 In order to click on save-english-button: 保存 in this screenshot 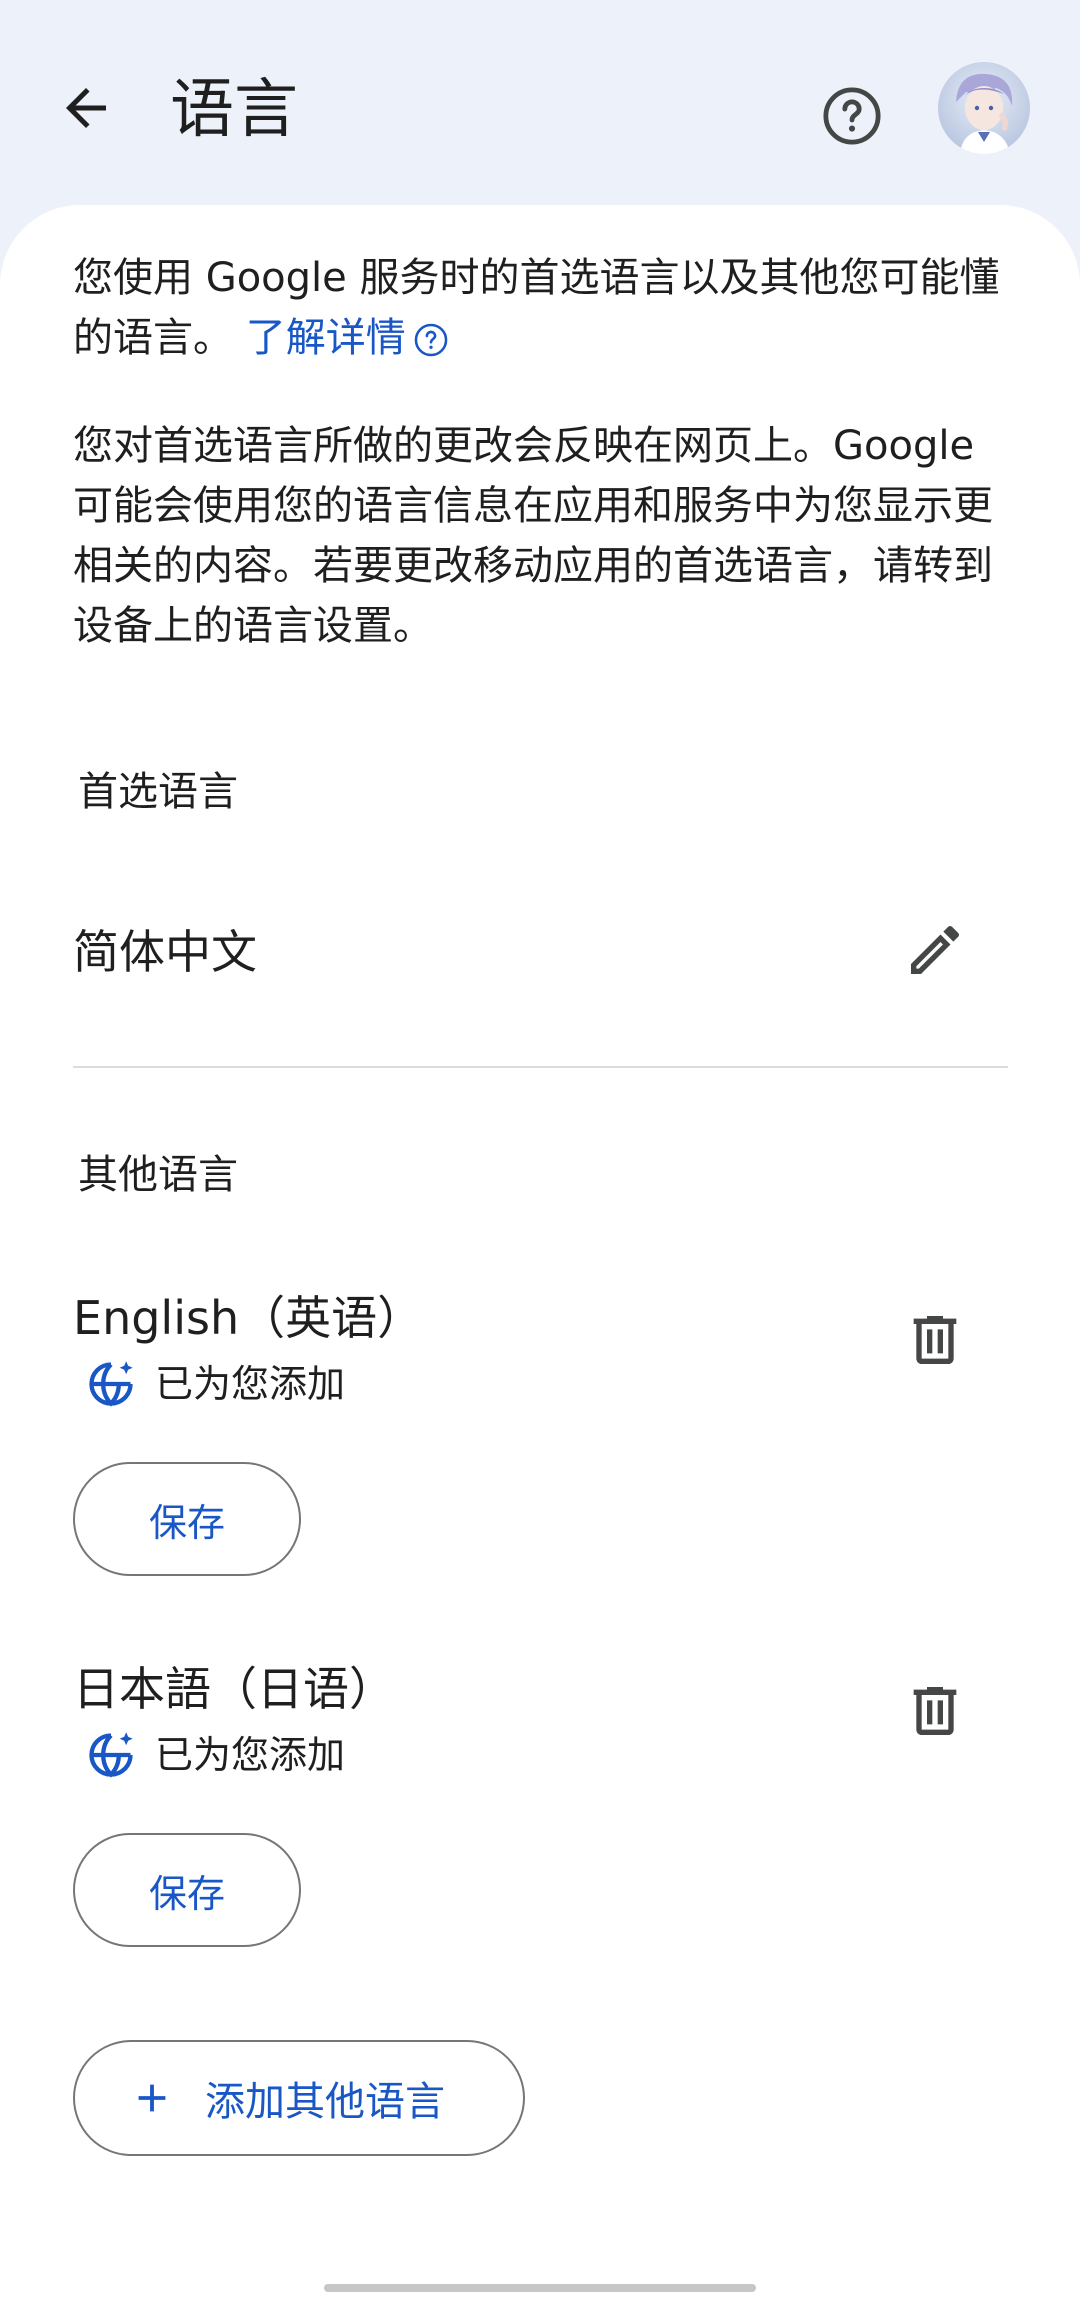, I will do `click(187, 1519)`.